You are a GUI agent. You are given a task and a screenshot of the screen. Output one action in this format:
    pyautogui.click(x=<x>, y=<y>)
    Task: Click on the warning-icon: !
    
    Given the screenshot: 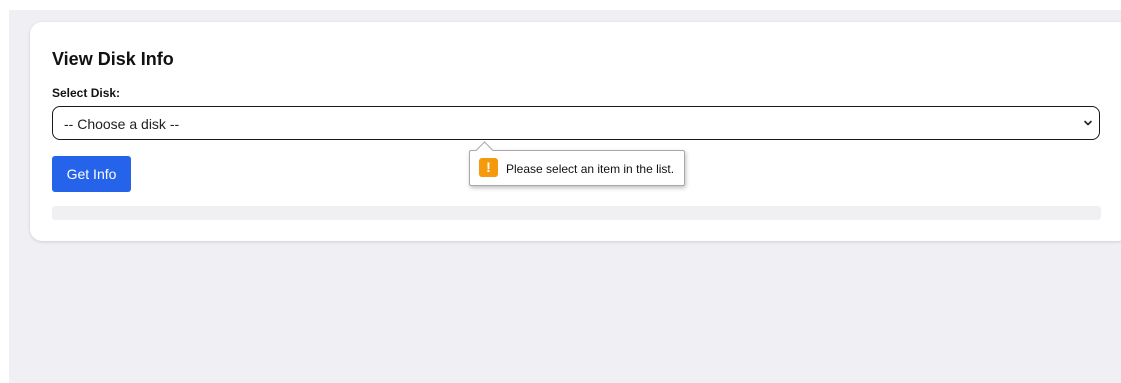 What is the action you would take?
    pyautogui.click(x=488, y=167)
    